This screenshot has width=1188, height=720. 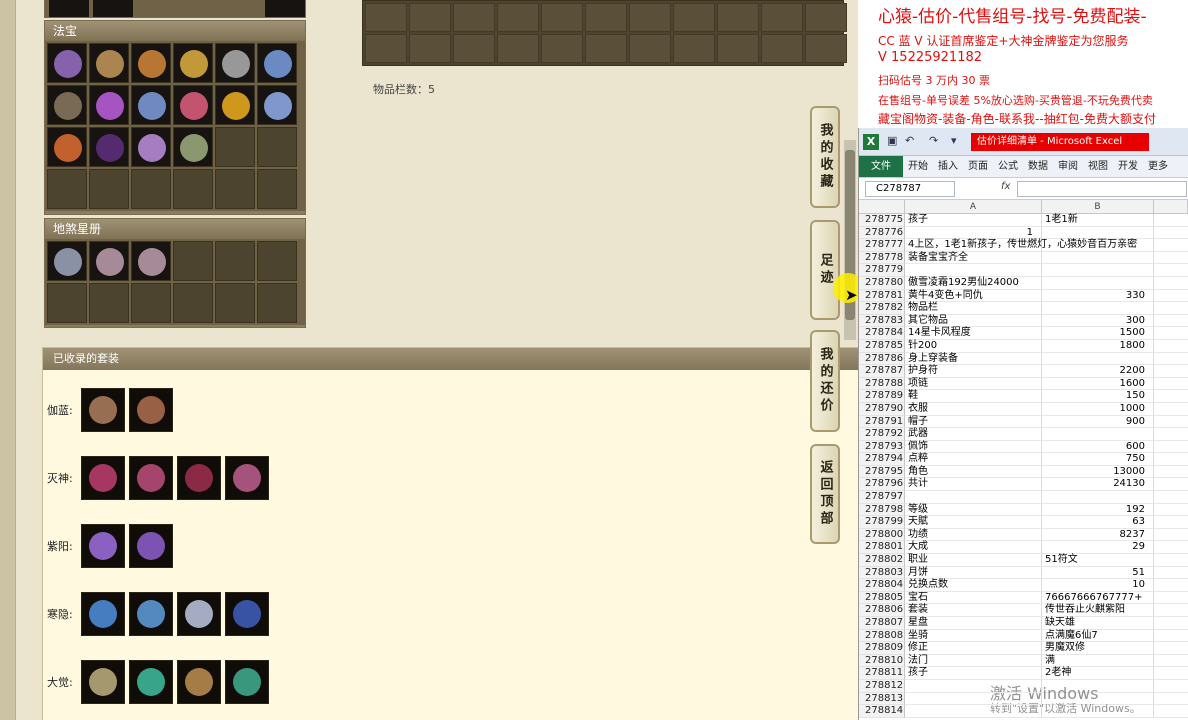 I want to click on cell-b: 600, so click(x=1098, y=447).